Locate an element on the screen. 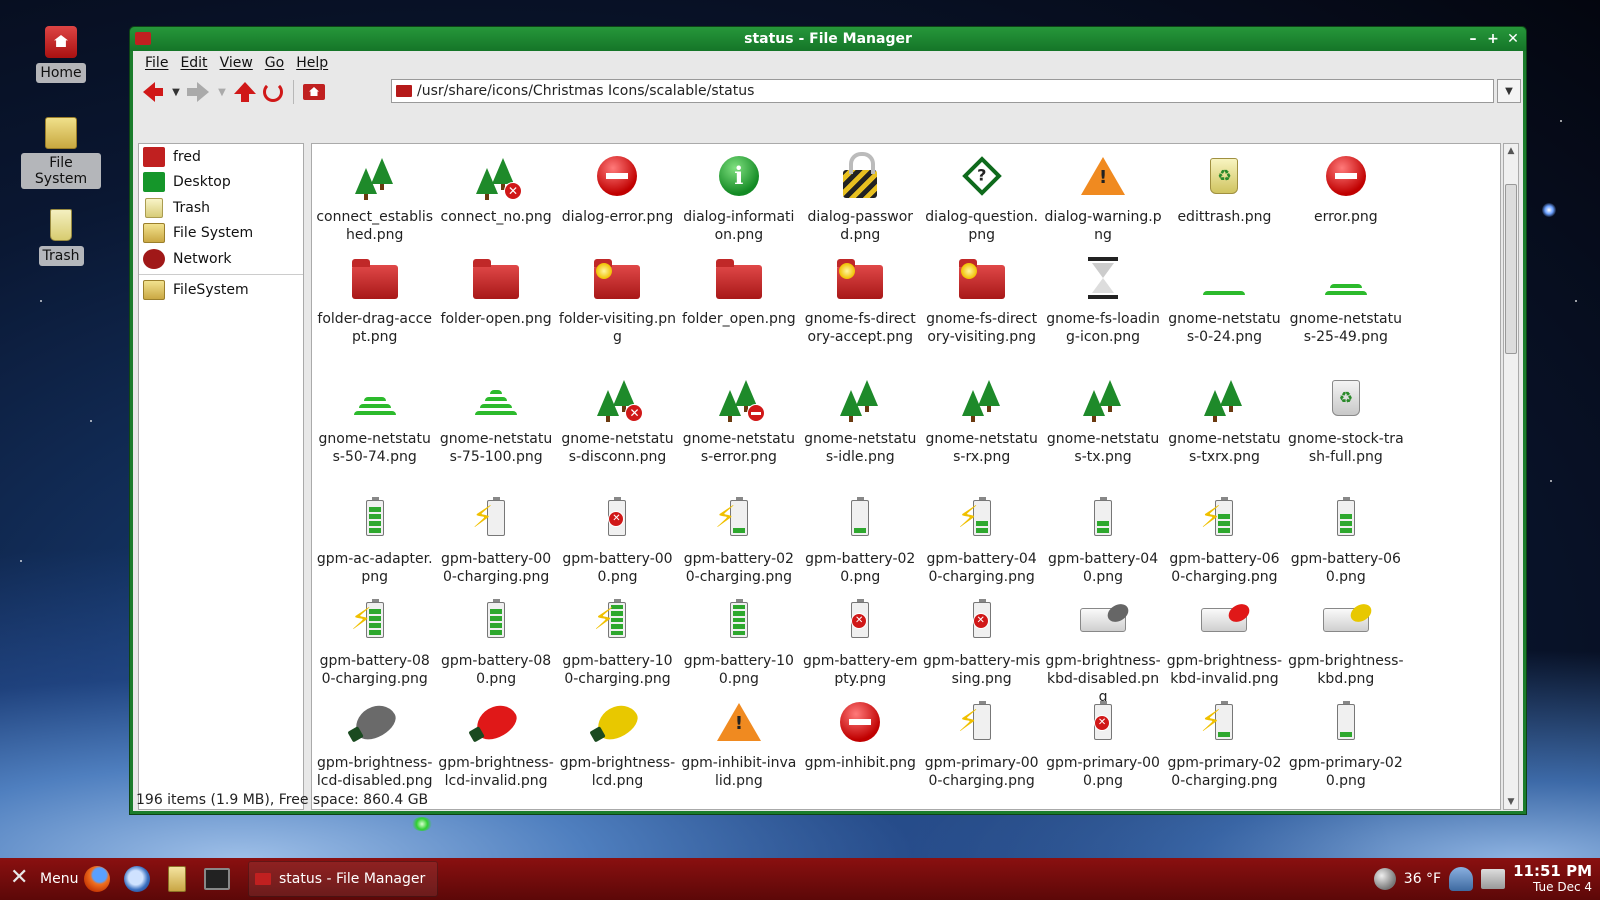  file-item: error.png is located at coordinates (1345, 195).